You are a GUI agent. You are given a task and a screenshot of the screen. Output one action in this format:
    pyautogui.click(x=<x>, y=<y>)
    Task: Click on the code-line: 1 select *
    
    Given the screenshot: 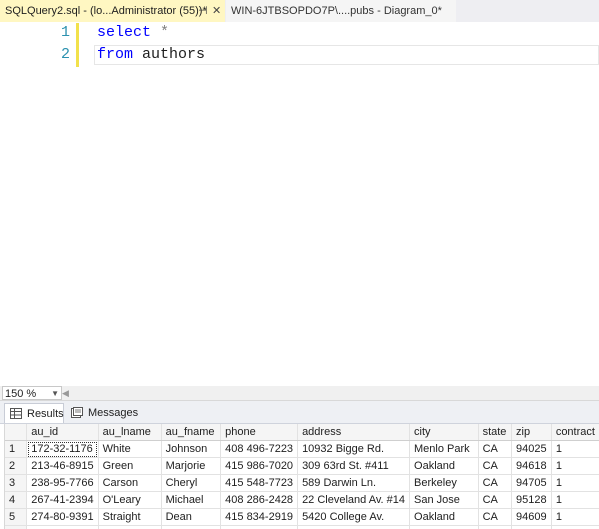 What is the action you would take?
    pyautogui.click(x=299, y=33)
    